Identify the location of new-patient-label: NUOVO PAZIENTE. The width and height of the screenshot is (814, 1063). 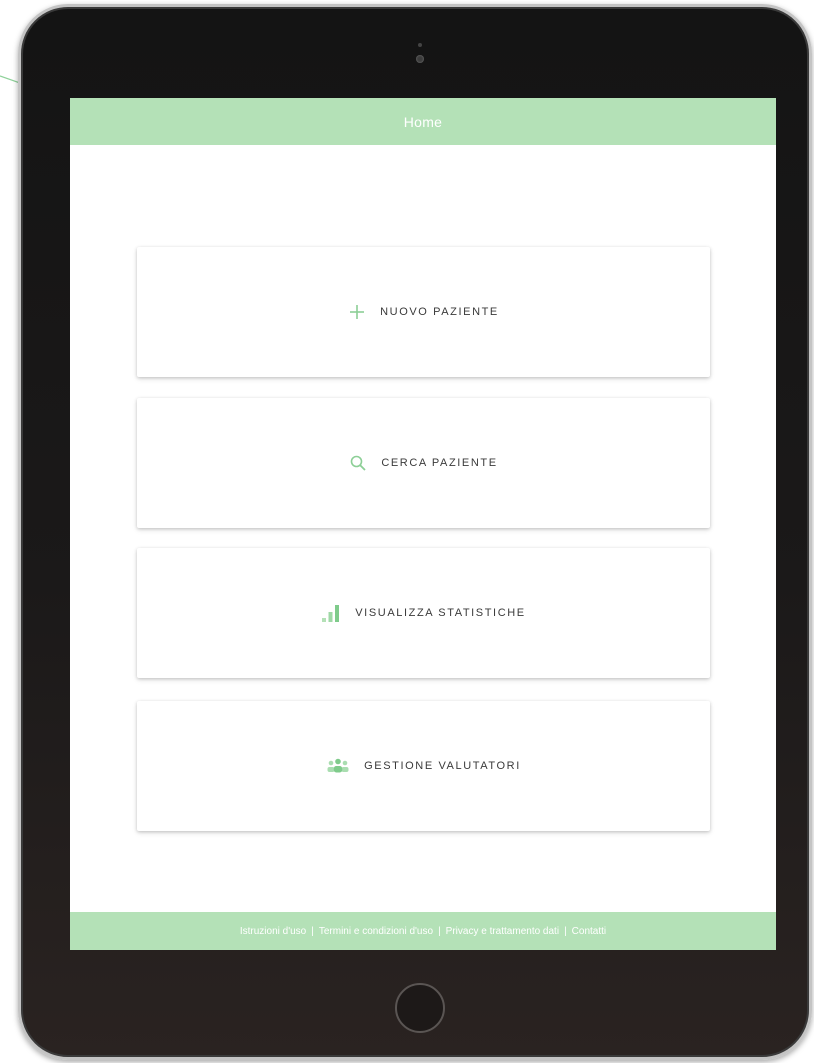
(439, 312).